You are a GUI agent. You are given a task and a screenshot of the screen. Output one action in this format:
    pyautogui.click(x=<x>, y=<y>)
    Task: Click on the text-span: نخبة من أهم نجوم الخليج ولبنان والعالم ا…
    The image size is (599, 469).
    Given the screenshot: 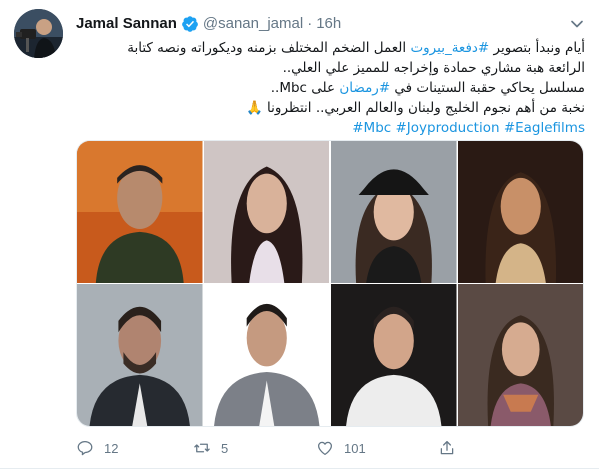 What is the action you would take?
    pyautogui.click(x=423, y=108)
    